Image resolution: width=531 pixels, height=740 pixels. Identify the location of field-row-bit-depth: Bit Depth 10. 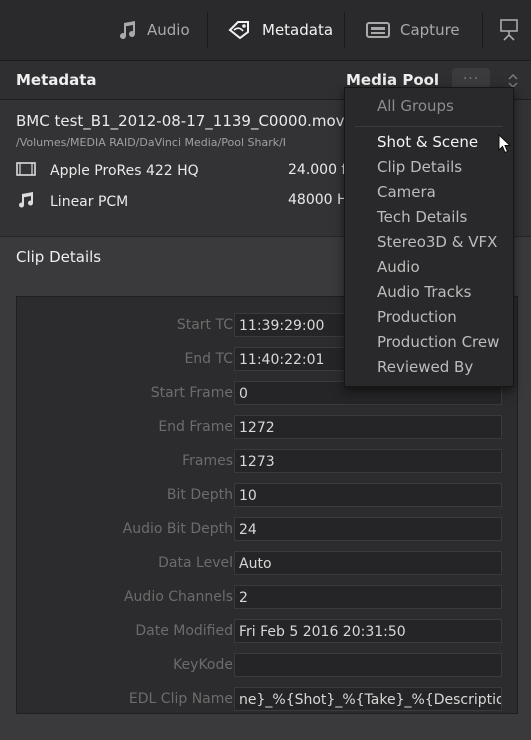
(267, 496).